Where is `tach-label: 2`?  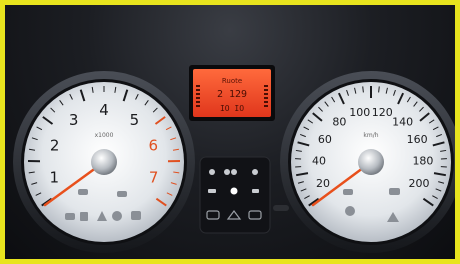 tach-label: 2 is located at coordinates (55, 145).